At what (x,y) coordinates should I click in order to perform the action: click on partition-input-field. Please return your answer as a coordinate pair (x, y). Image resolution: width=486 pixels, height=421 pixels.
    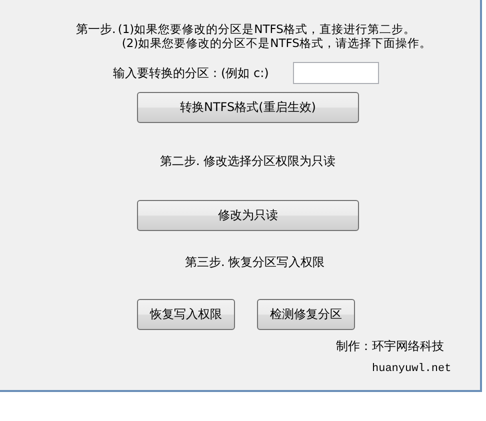
    Looking at the image, I should click on (336, 73).